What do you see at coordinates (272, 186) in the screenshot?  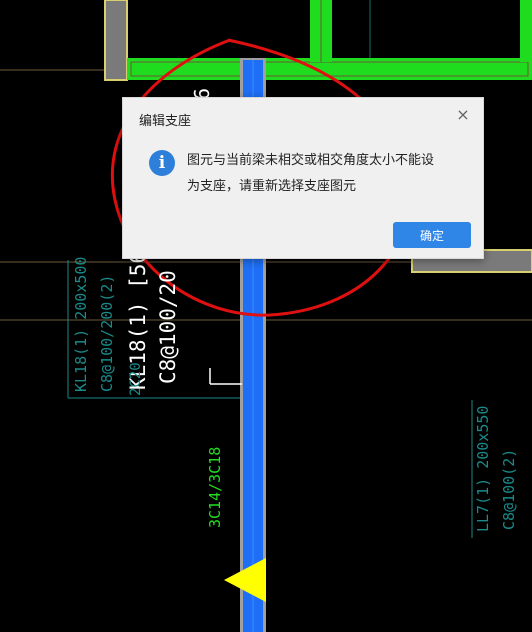 I see `dialog-message-line2: 为支座，请重新选择支座图元` at bounding box center [272, 186].